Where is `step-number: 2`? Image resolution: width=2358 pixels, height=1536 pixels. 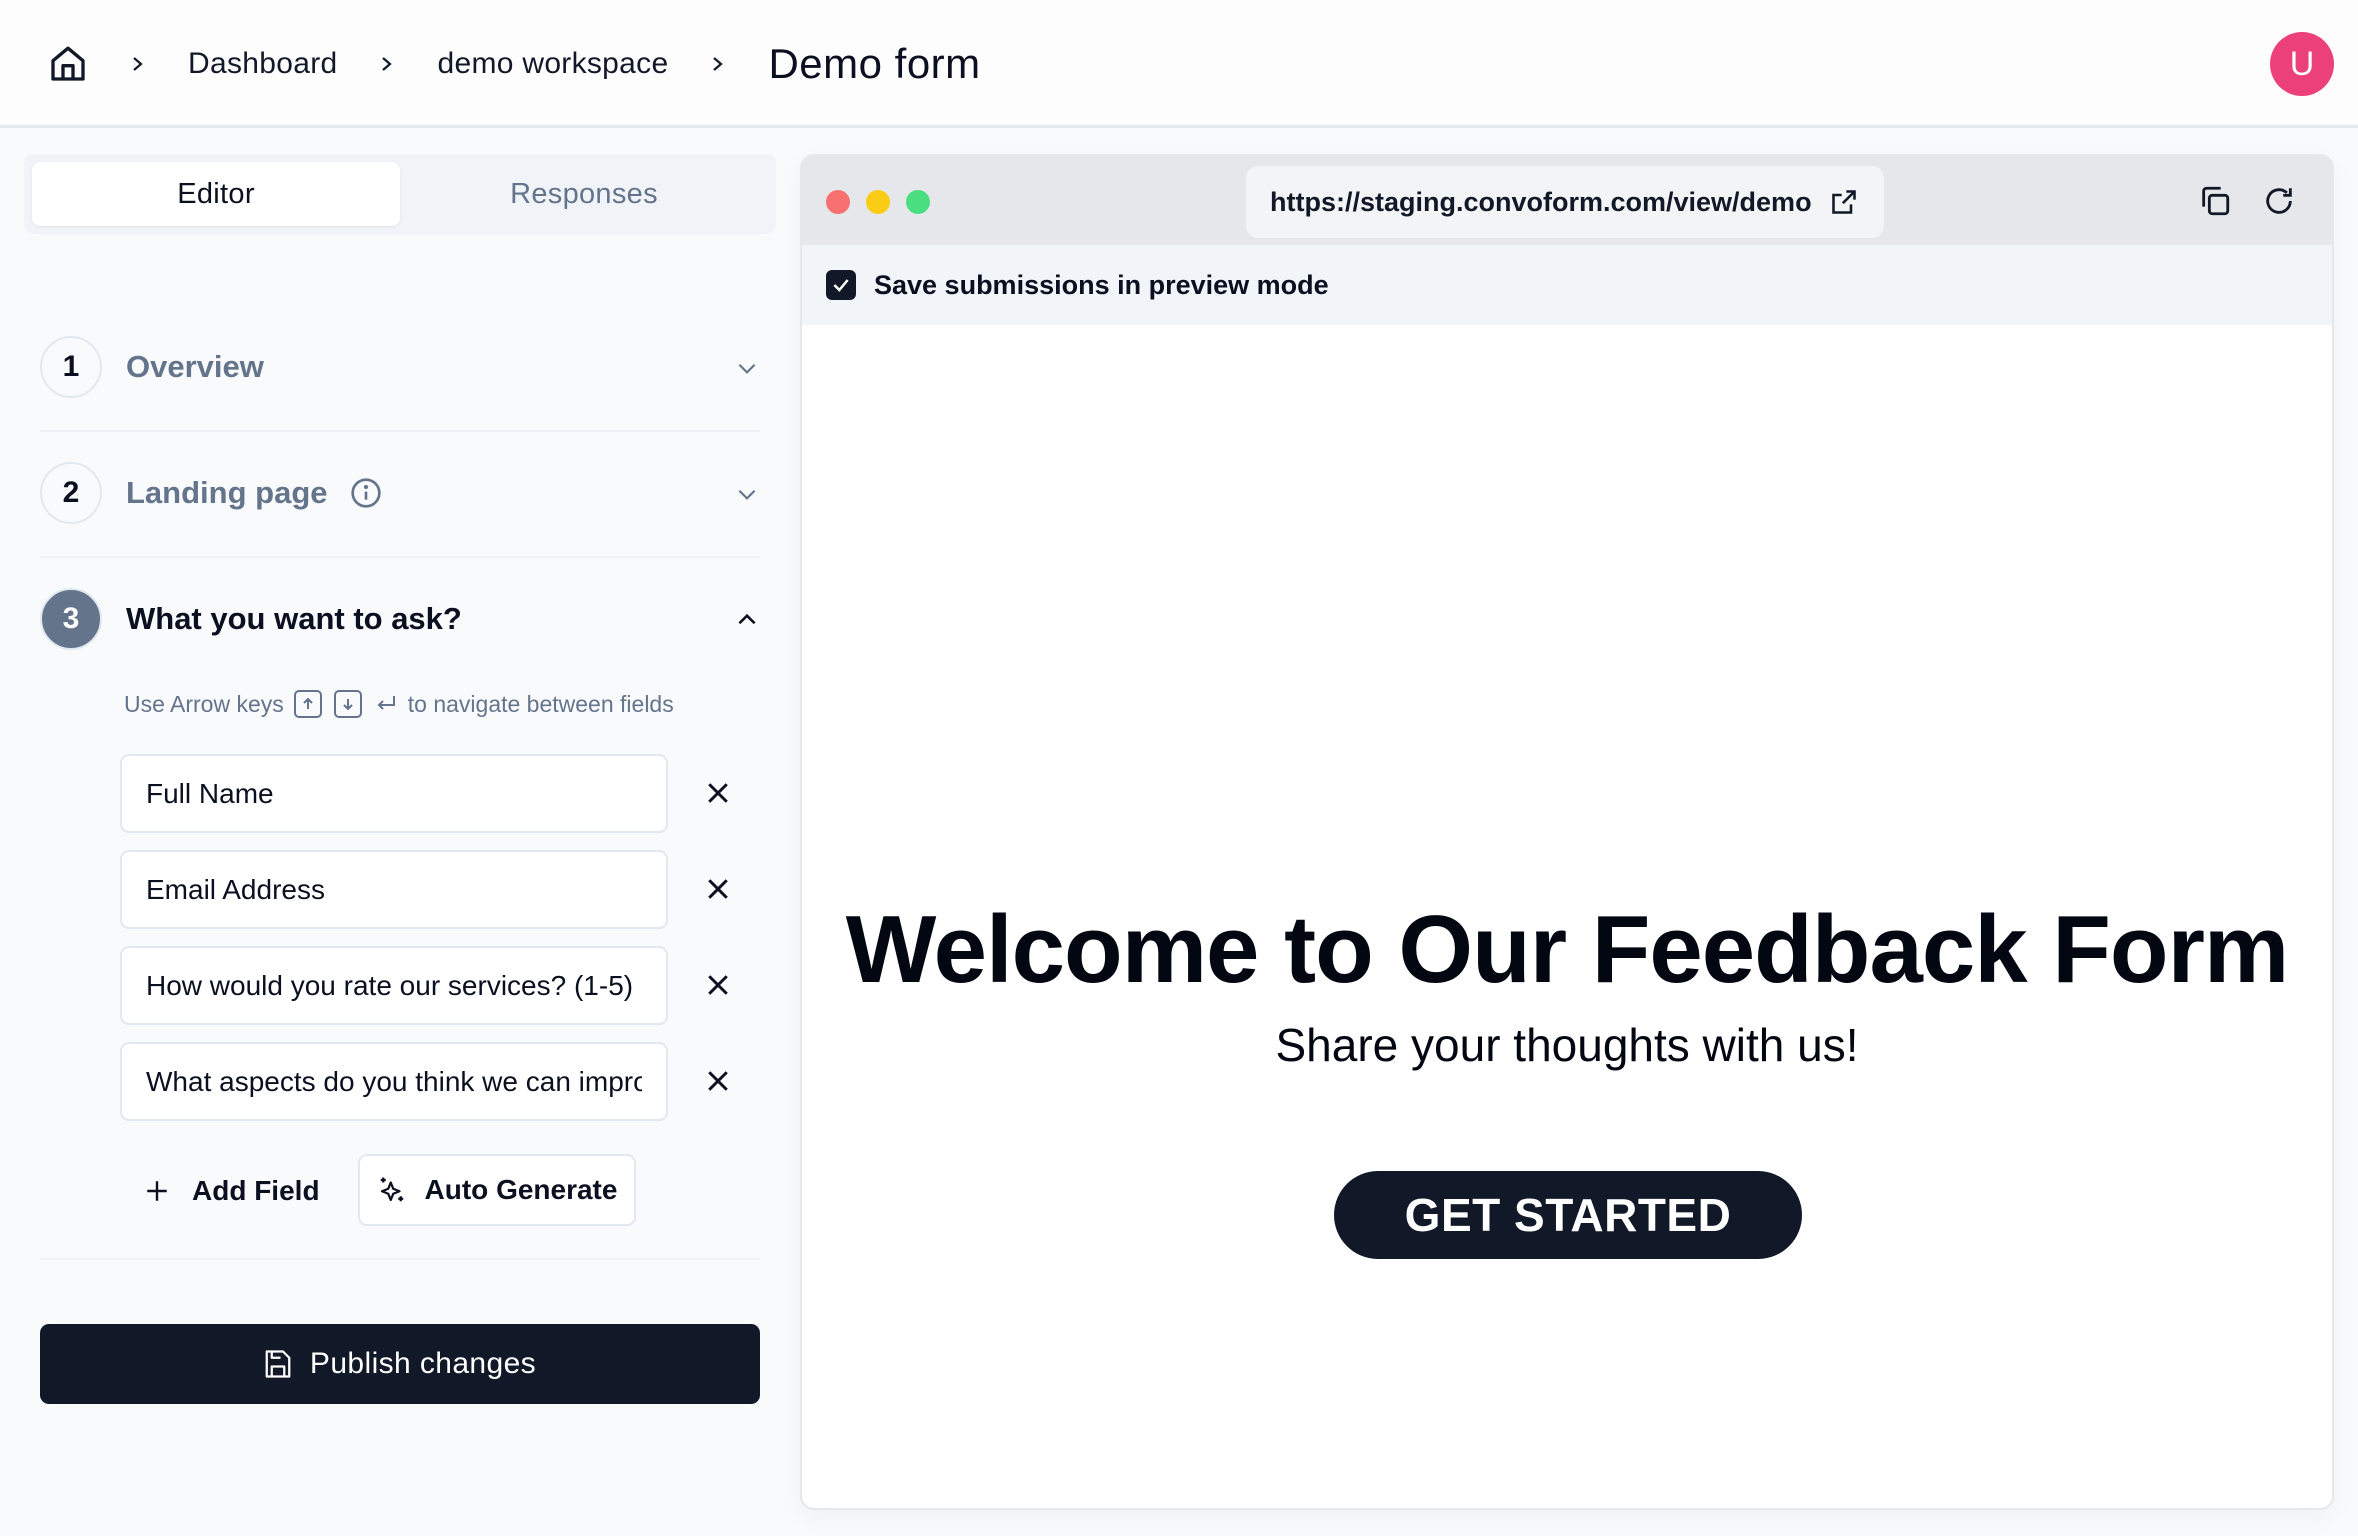
step-number: 2 is located at coordinates (71, 493).